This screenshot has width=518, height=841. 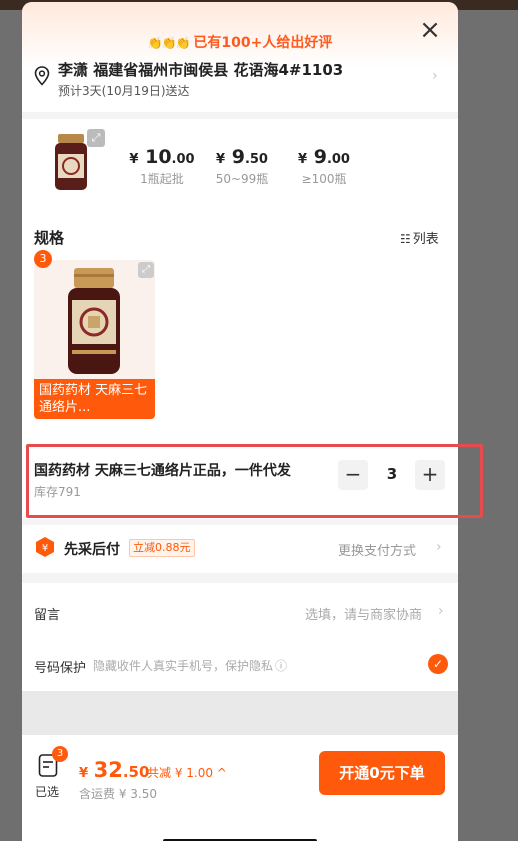 I want to click on pay-later-icon: ¥, so click(x=45, y=547).